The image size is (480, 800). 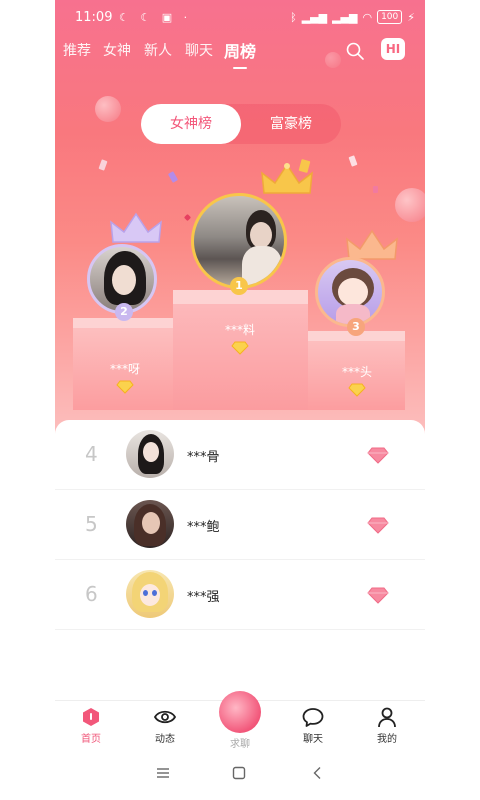 I want to click on status-icons: ᛒ ▂▄▆ ▂▄▆ ◠ 100 ⚡, so click(x=352, y=17).